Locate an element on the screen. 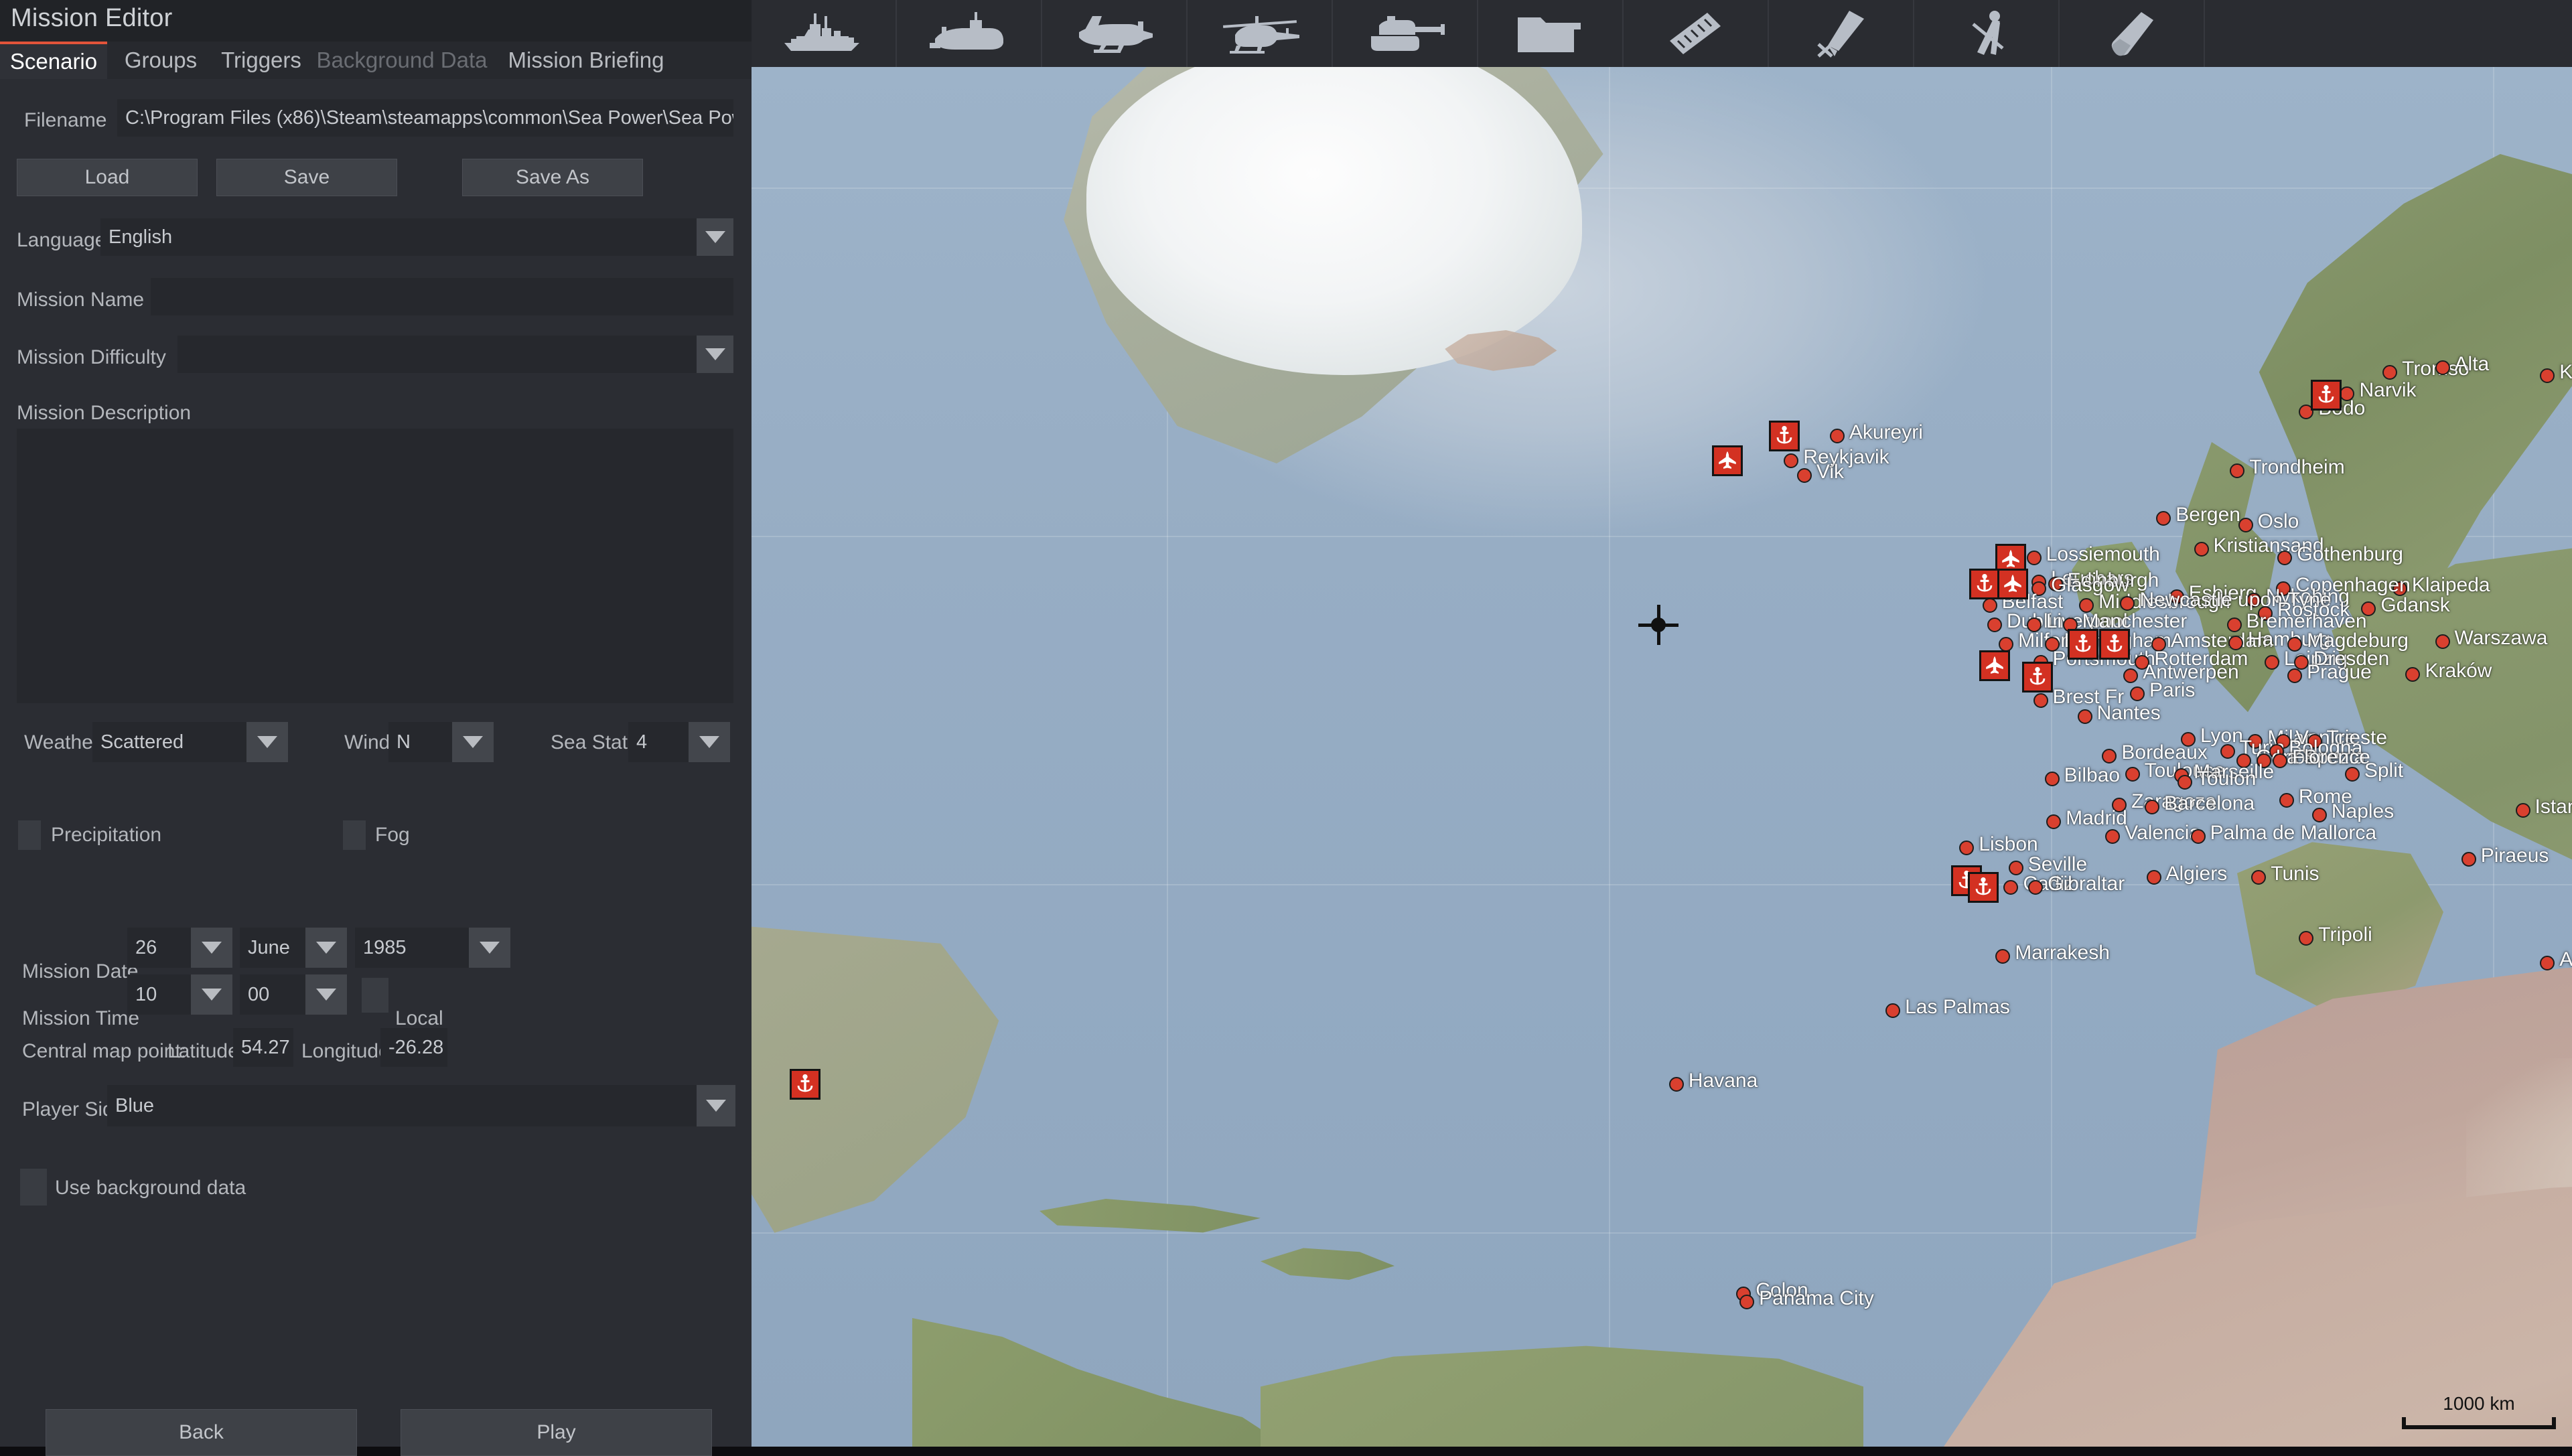  mission-time-minute-dropdown-arrow is located at coordinates (326, 994).